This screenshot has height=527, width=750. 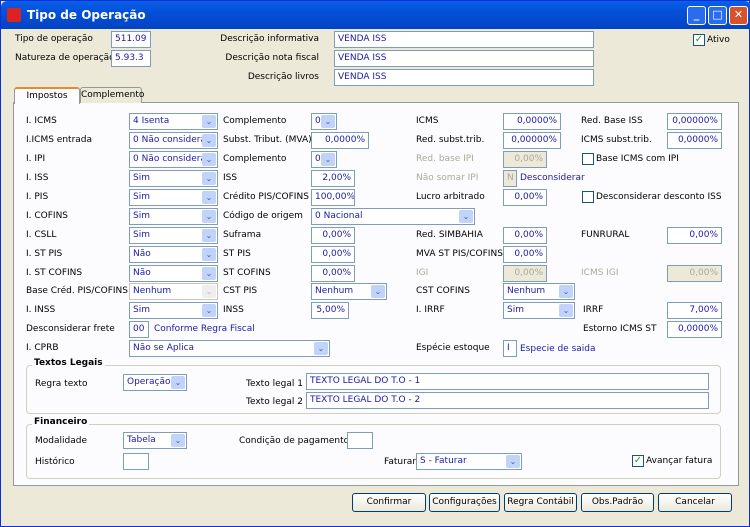 I want to click on especie-input: I, so click(x=510, y=348).